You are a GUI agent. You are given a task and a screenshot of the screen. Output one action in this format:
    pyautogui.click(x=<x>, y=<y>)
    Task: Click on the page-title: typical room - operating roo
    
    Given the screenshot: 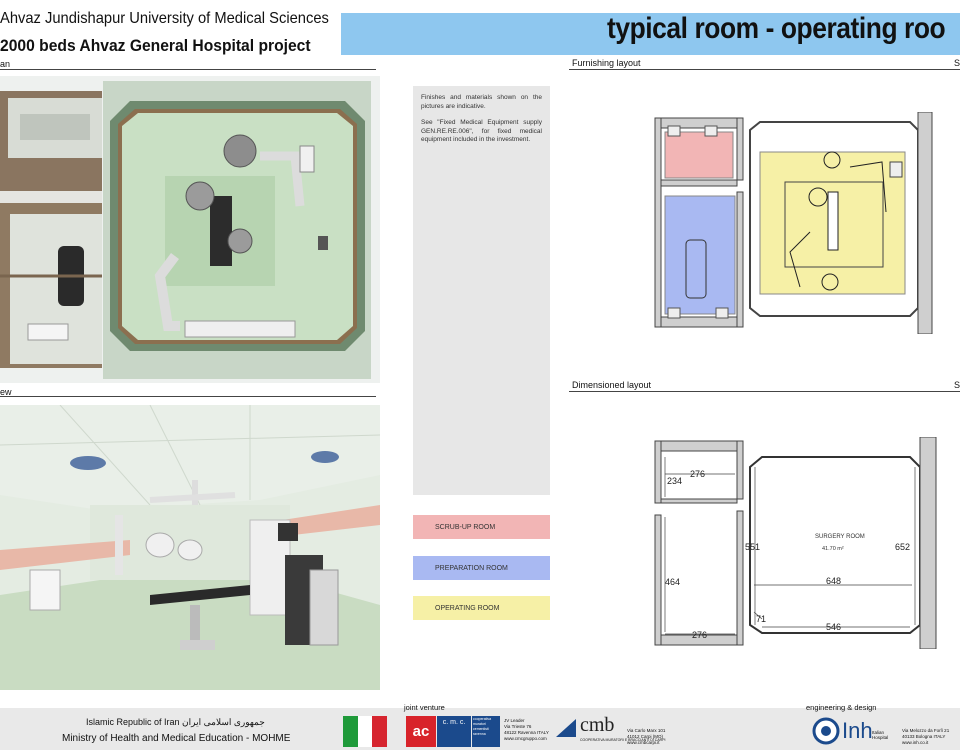 What is the action you would take?
    pyautogui.click(x=776, y=28)
    